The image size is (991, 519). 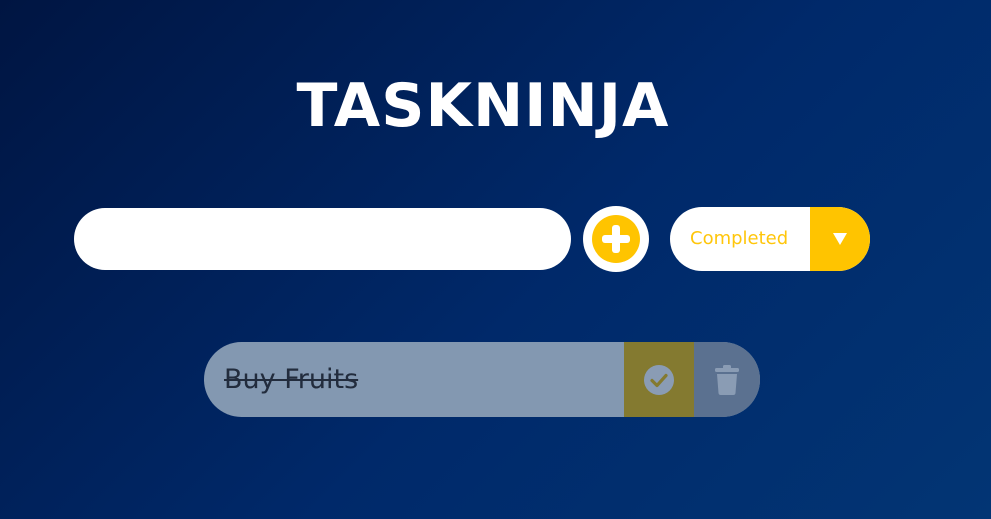 I want to click on task-input, so click(x=322, y=239).